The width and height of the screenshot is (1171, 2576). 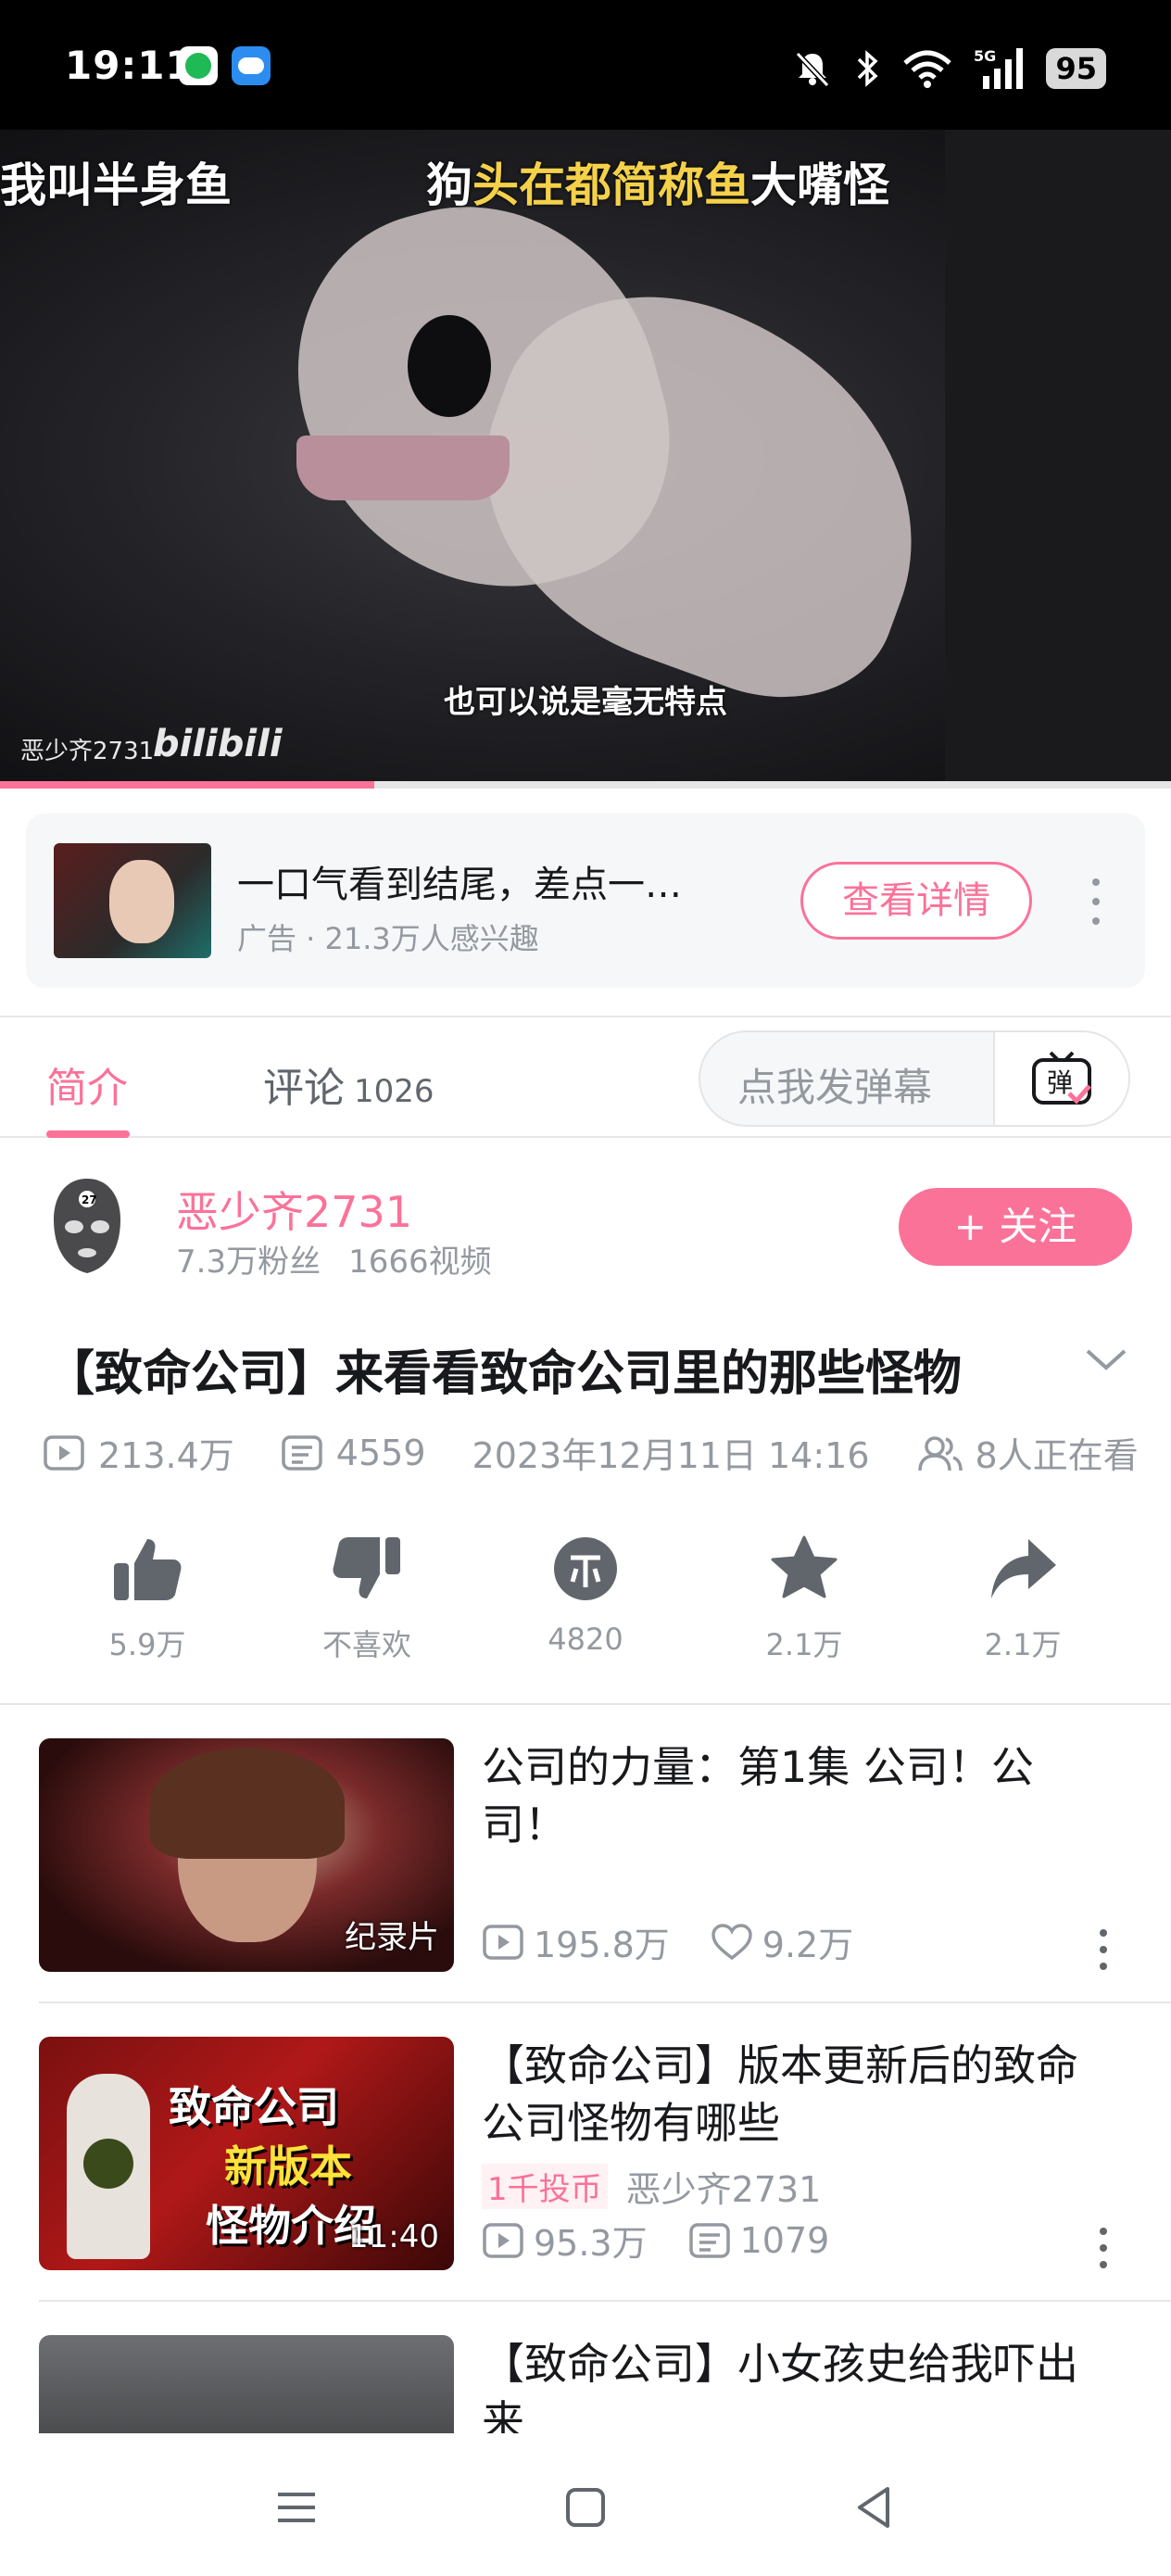 I want to click on notification-app-icon, so click(x=252, y=65).